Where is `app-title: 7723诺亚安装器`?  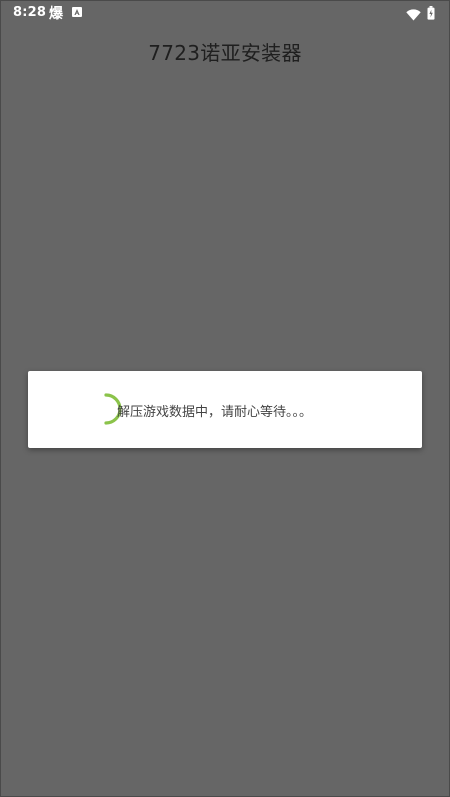
app-title: 7723诺亚安装器 is located at coordinates (225, 53).